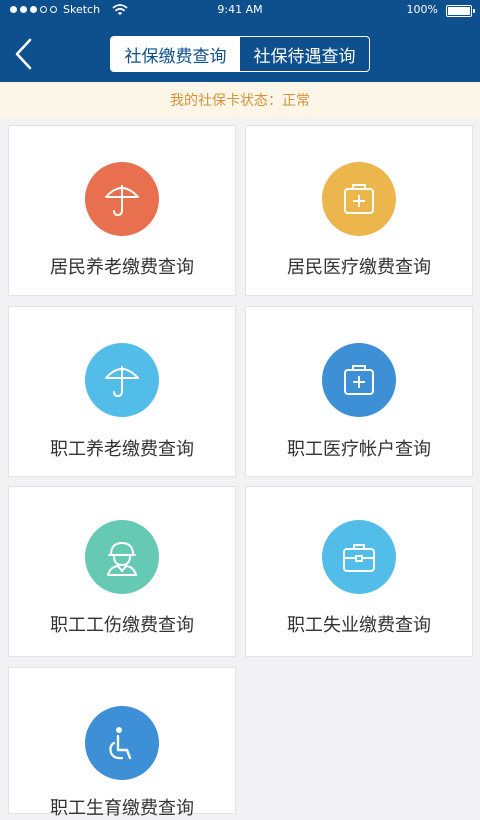 The height and width of the screenshot is (820, 480). What do you see at coordinates (24, 54) in the screenshot?
I see `chevron-left-icon` at bounding box center [24, 54].